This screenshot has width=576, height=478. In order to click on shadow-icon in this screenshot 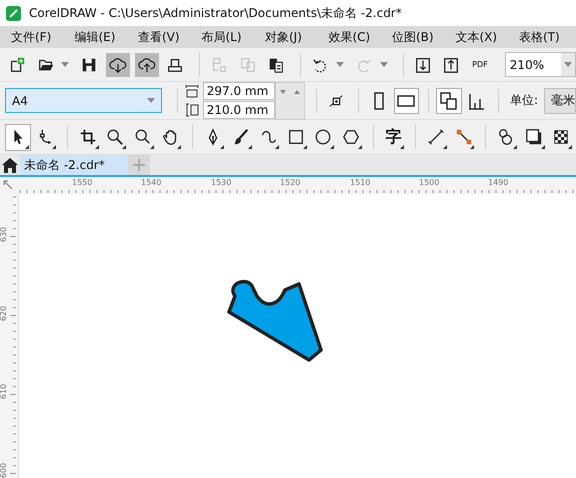, I will do `click(533, 137)`.